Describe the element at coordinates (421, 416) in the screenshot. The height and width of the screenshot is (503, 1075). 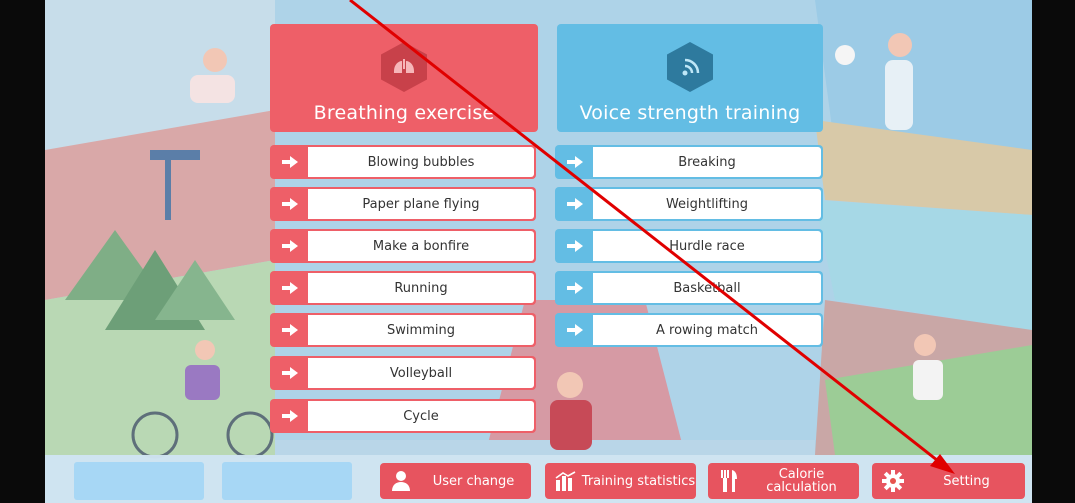
I see `list-item-label: Cycle` at that location.